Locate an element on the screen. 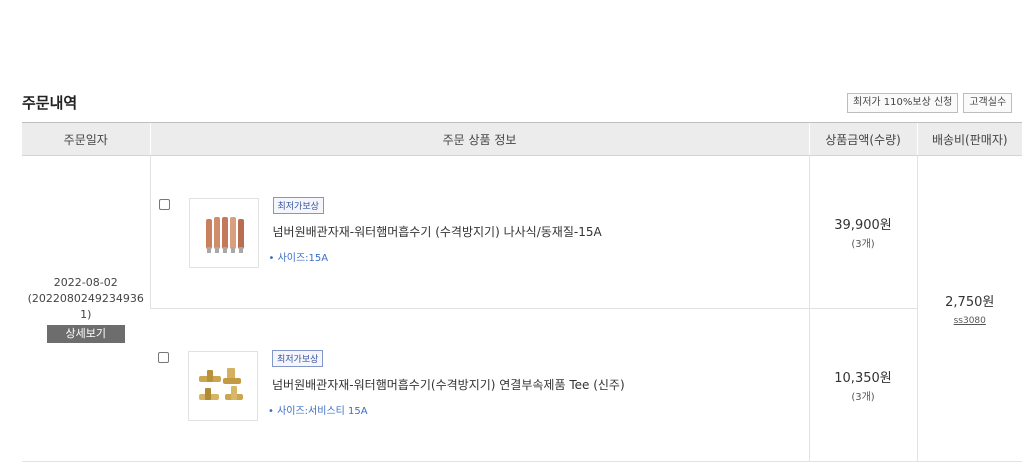 This screenshot has height=462, width=1024. item-price: 39,900원 is located at coordinates (863, 225).